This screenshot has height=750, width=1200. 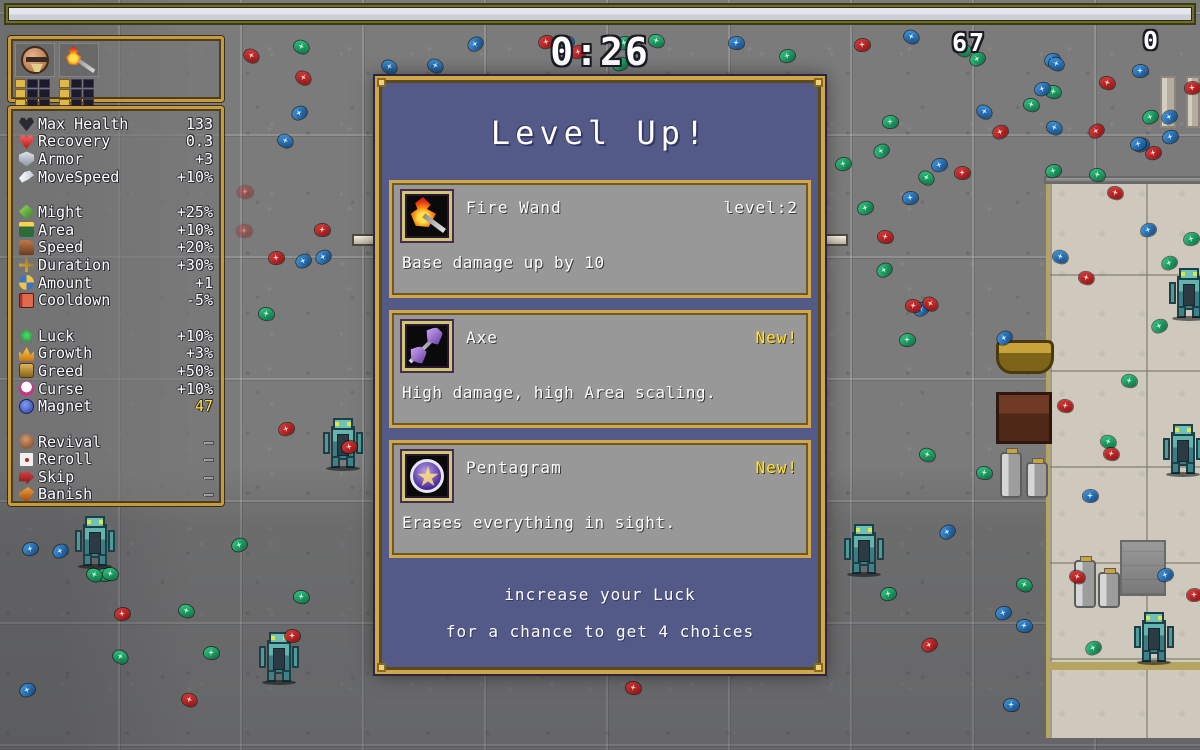 I want to click on revival-icon, so click(x=26, y=442).